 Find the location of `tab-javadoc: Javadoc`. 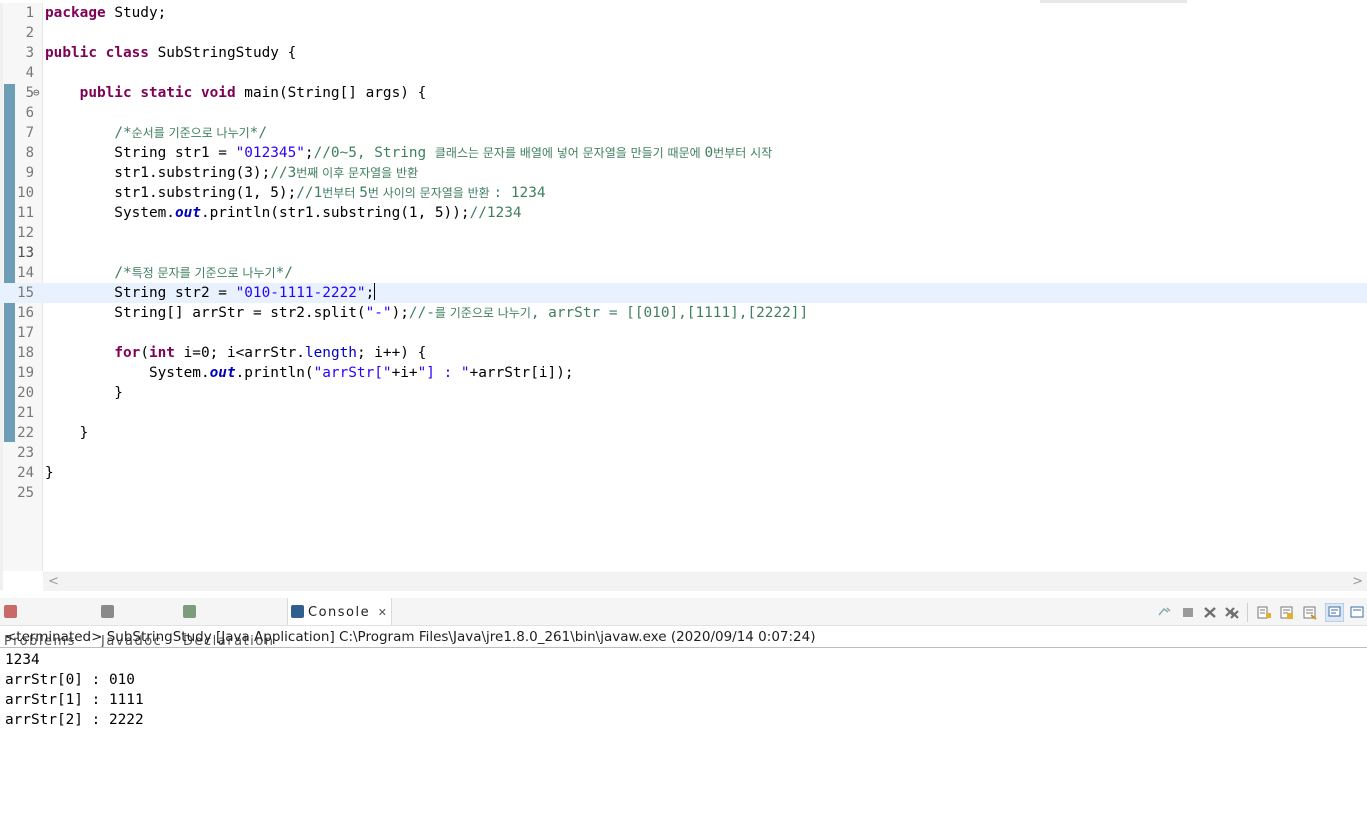

tab-javadoc: Javadoc is located at coordinates (138, 623).